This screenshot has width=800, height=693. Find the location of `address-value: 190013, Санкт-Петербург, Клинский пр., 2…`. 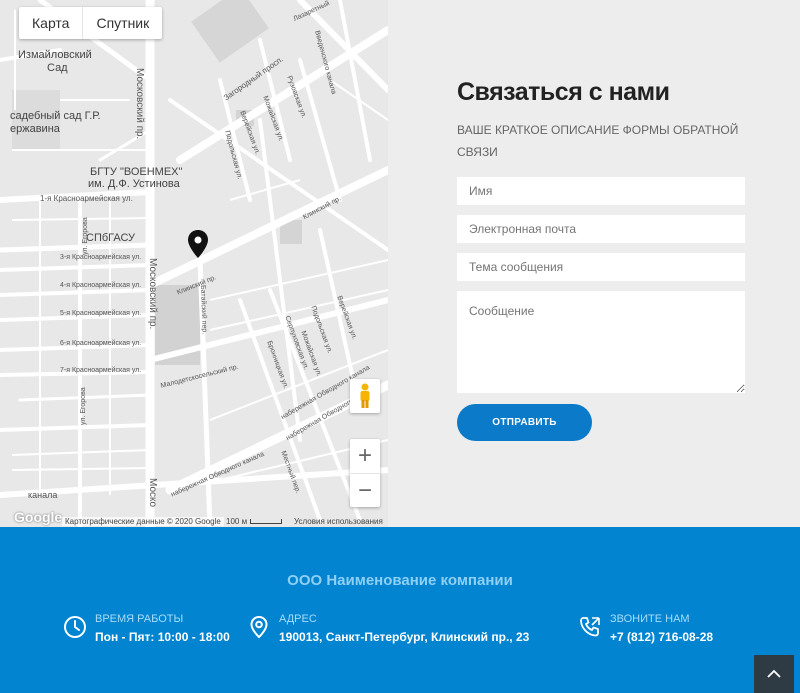

address-value: 190013, Санкт-Петербург, Клинский пр., 2… is located at coordinates (404, 637).